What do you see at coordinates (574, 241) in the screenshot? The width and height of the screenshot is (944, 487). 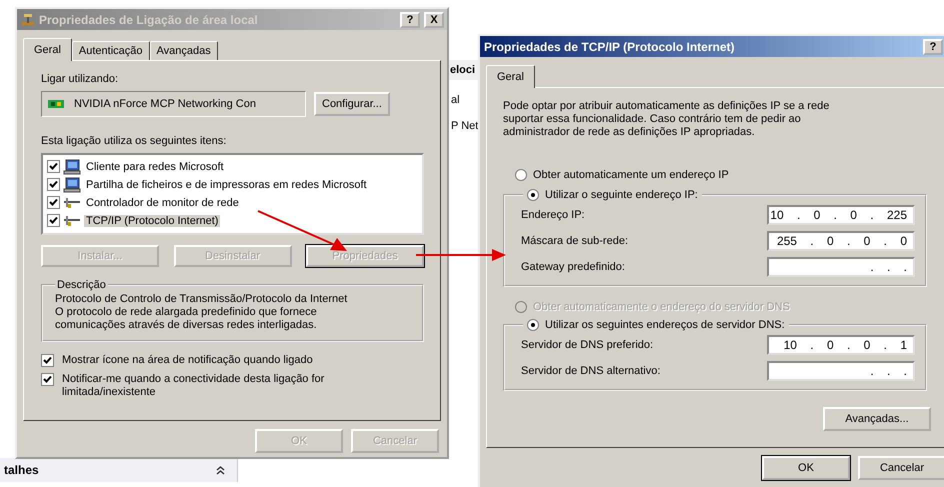 I see `field-label: Máscara de sub-rede:` at bounding box center [574, 241].